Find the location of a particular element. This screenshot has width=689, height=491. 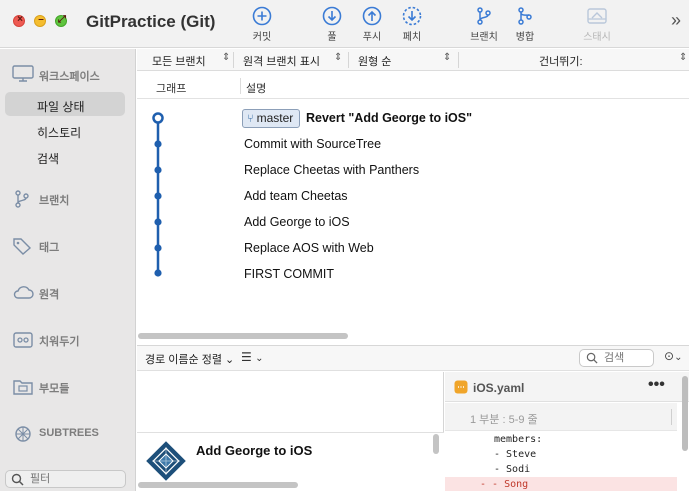

commit-message: Replace Cheetas with Panthers is located at coordinates (332, 170).